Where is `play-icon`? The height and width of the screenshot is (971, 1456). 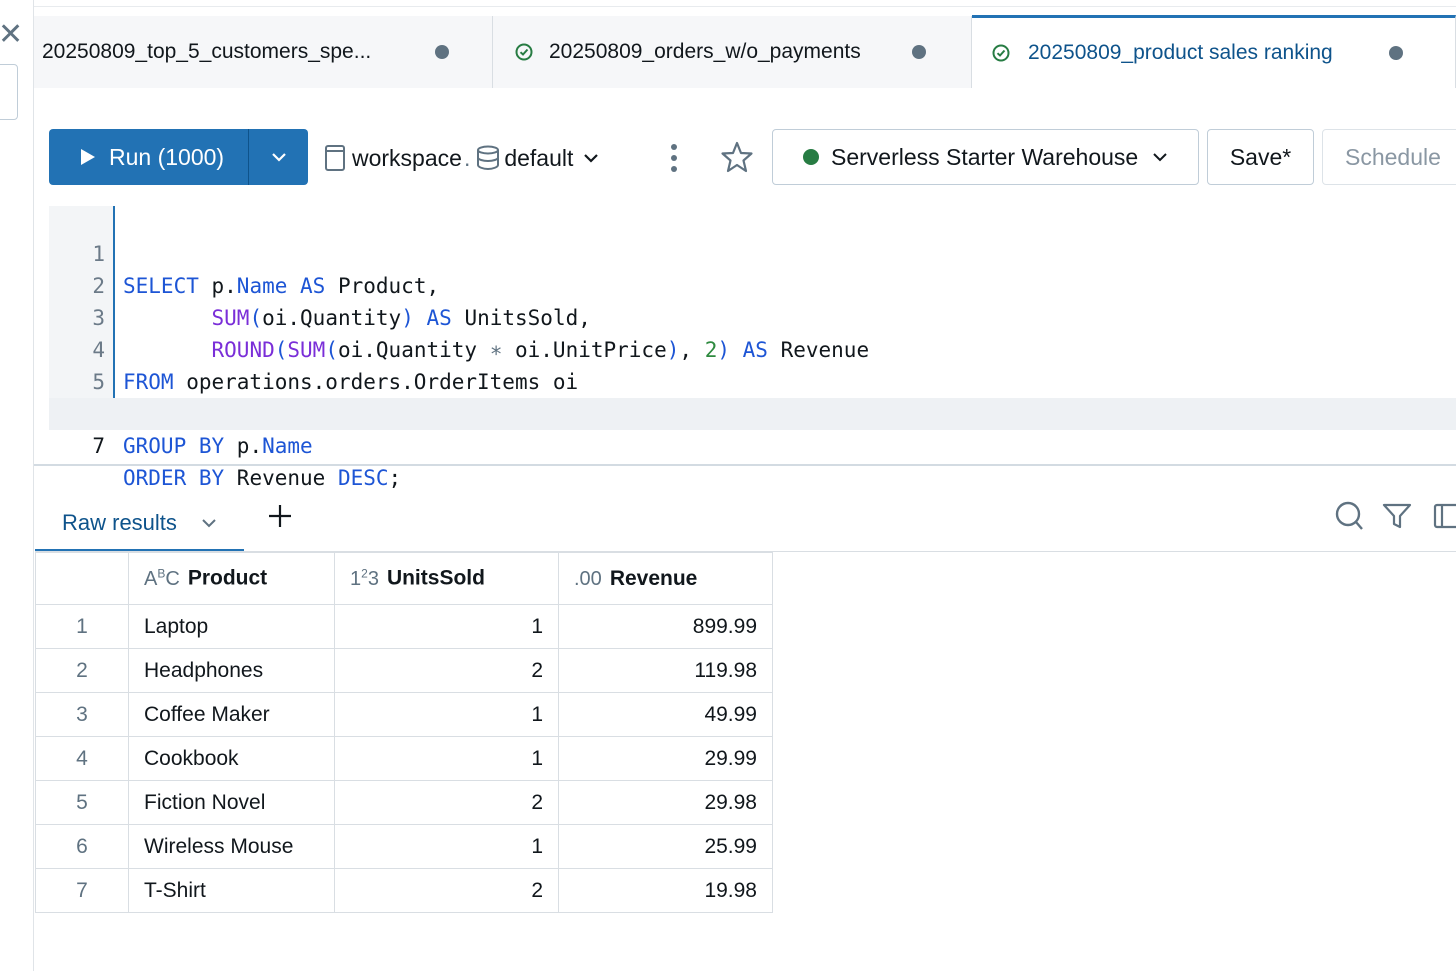 play-icon is located at coordinates (88, 157).